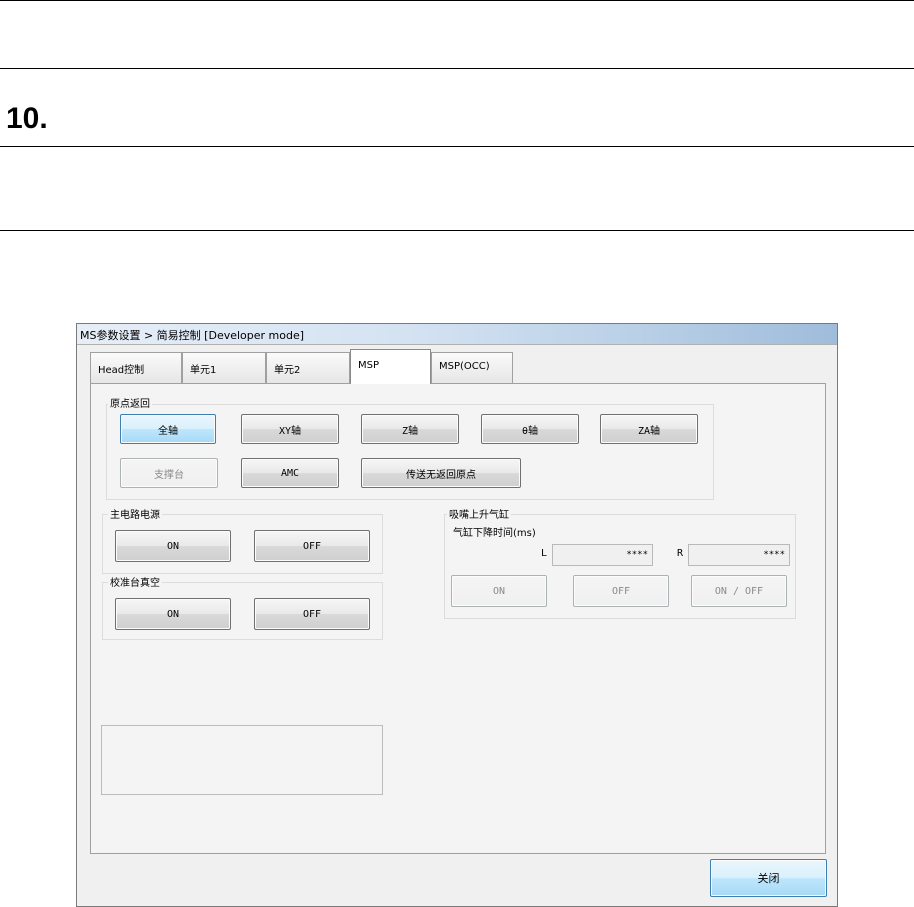 Image resolution: width=914 pixels, height=907 pixels. I want to click on cylinder-off-button: OFF, so click(621, 591).